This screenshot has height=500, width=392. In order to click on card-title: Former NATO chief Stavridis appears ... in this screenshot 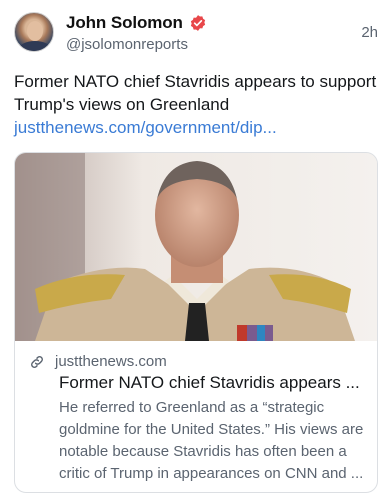, I will do `click(213, 383)`.